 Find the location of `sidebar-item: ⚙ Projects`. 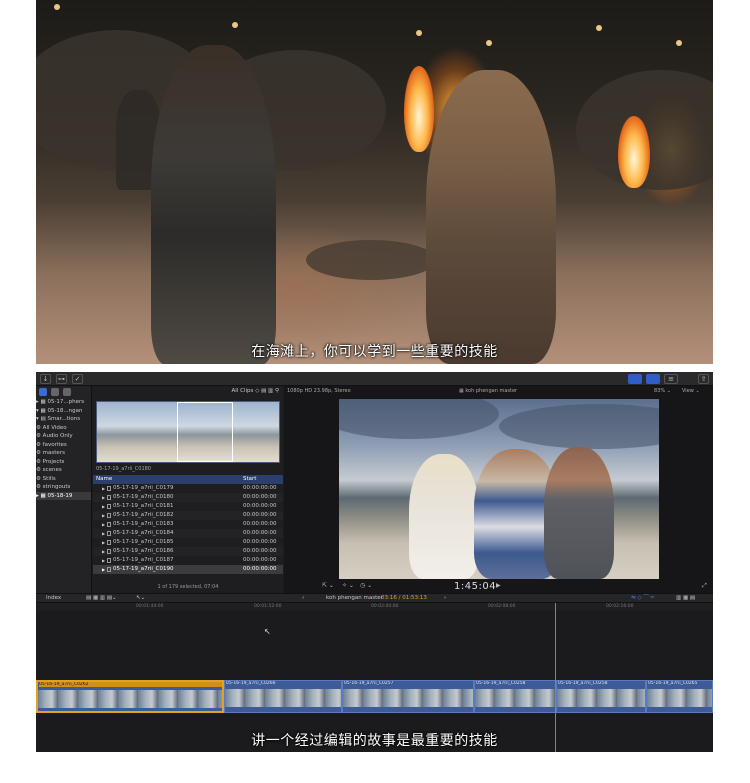

sidebar-item: ⚙ Projects is located at coordinates (63, 462).